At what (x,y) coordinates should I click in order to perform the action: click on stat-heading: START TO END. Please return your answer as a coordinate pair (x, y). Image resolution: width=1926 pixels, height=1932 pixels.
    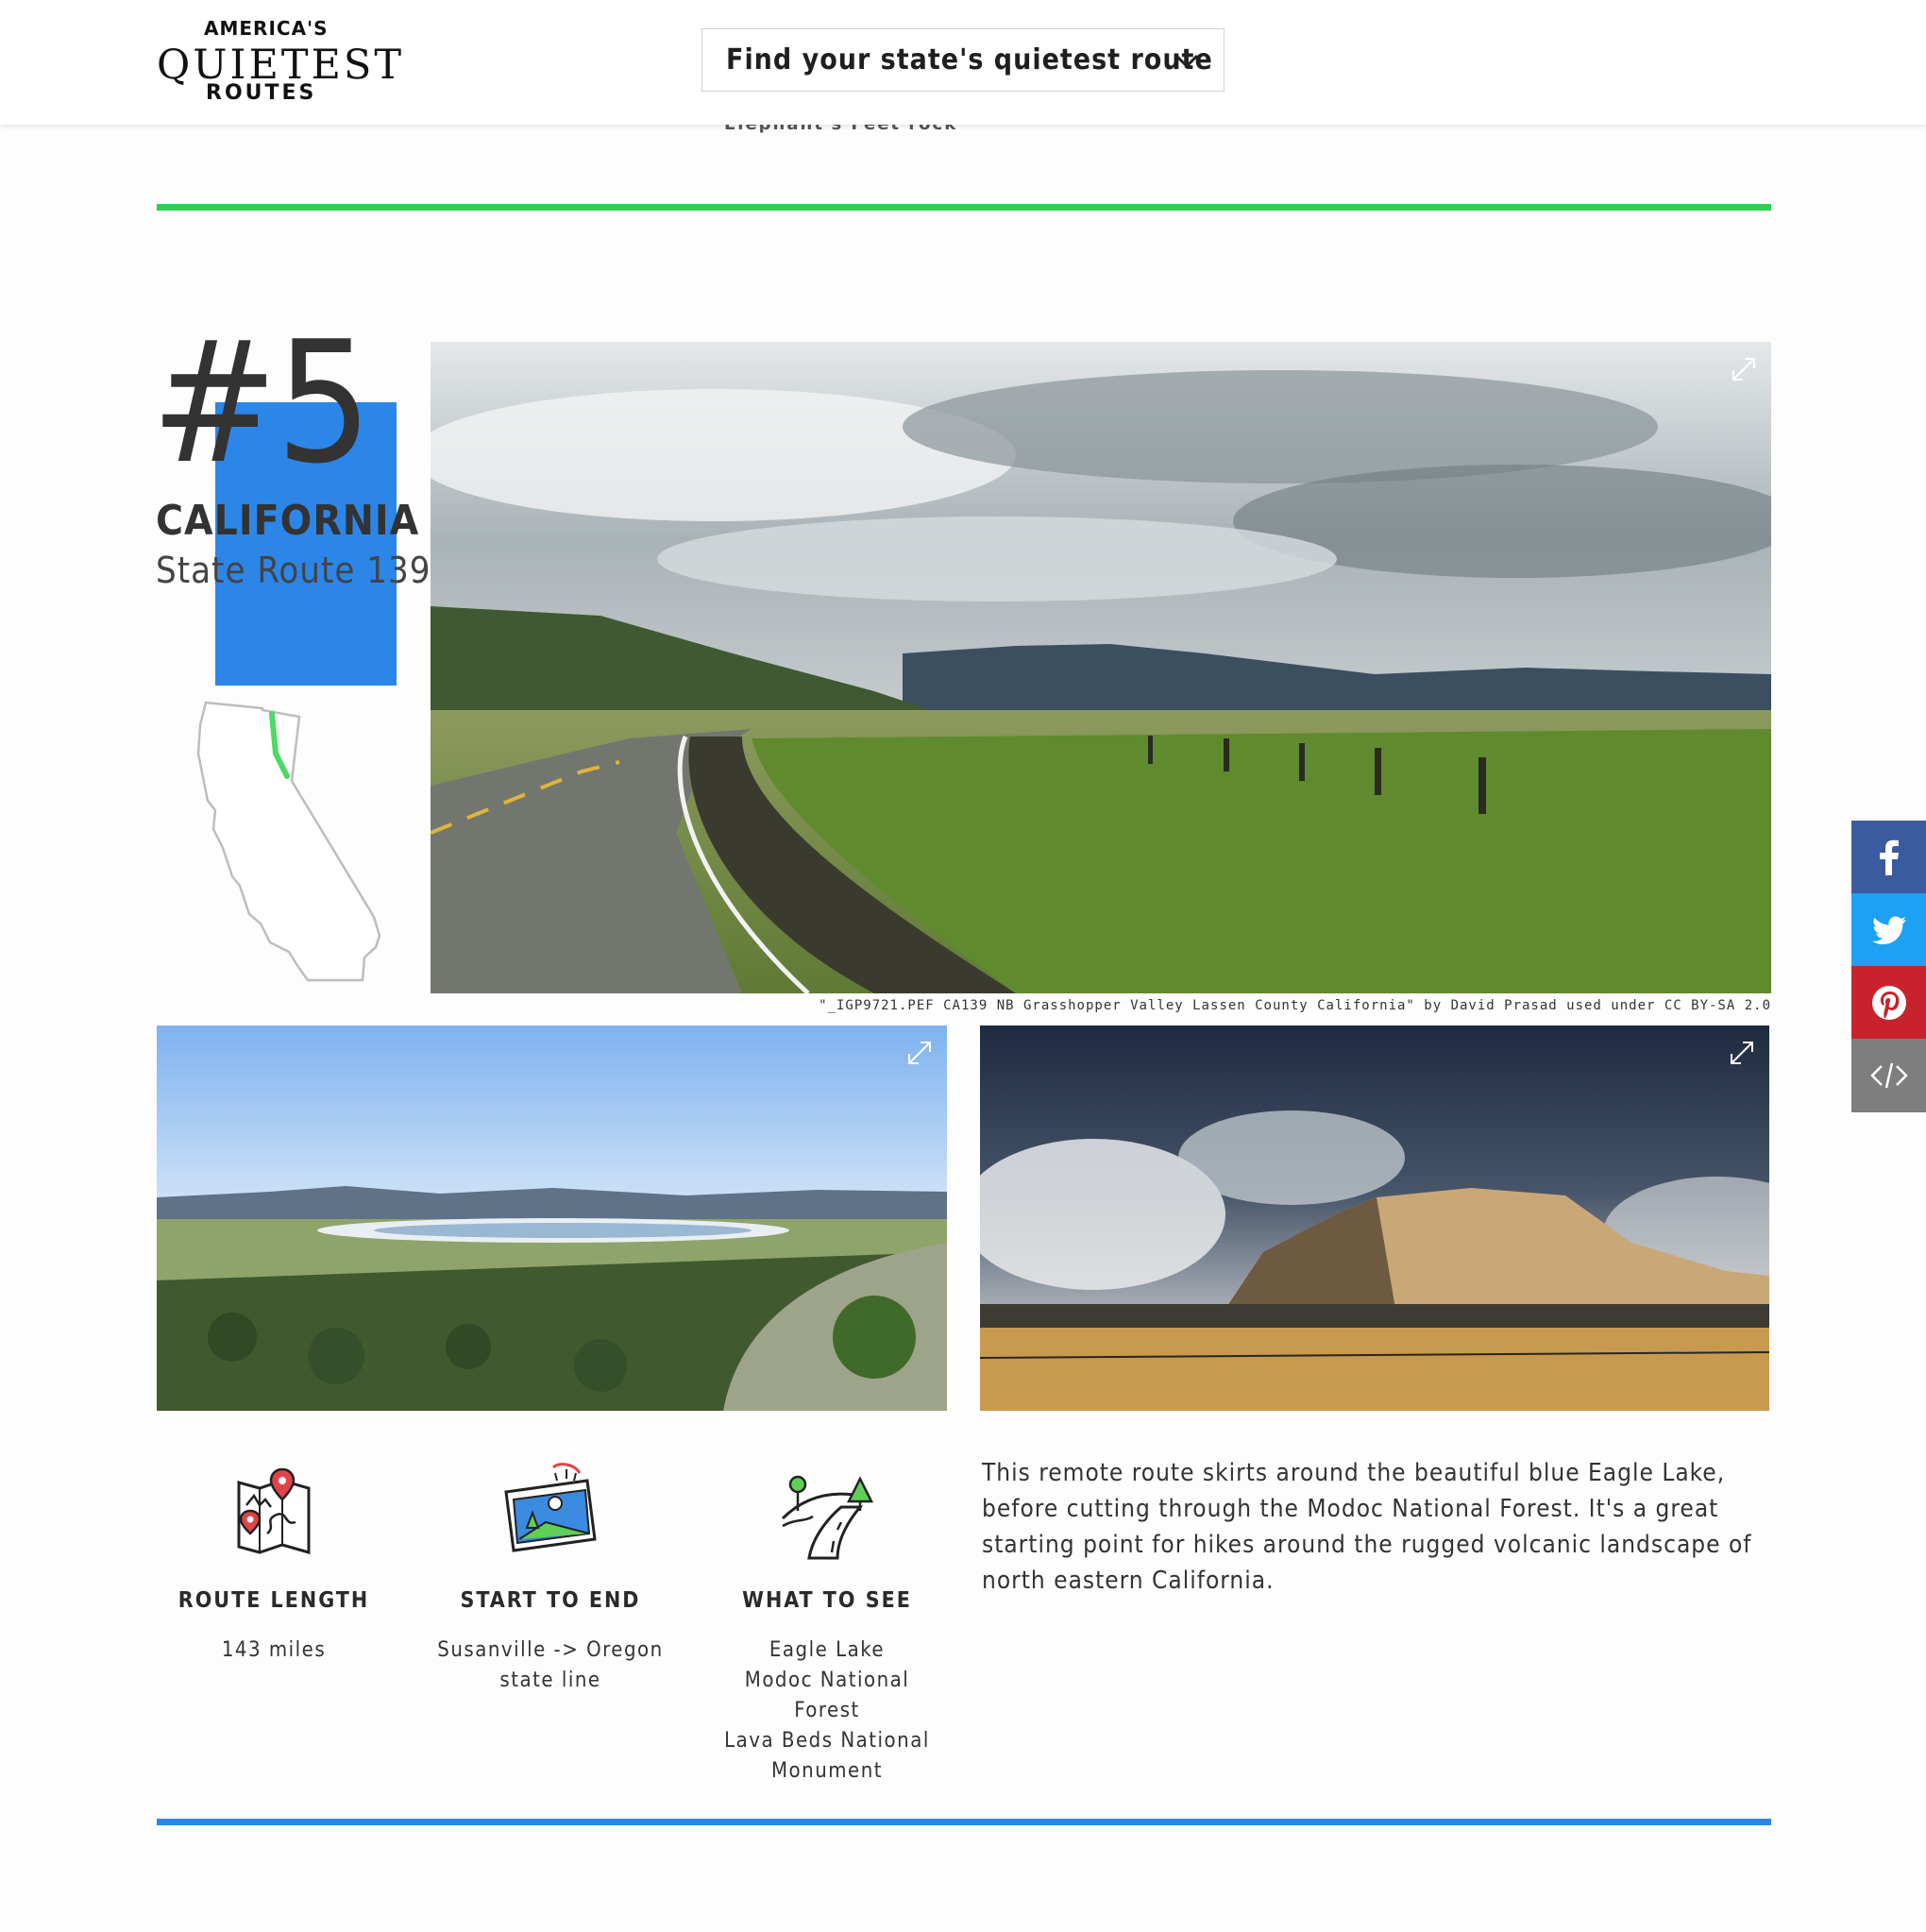
    Looking at the image, I should click on (550, 1600).